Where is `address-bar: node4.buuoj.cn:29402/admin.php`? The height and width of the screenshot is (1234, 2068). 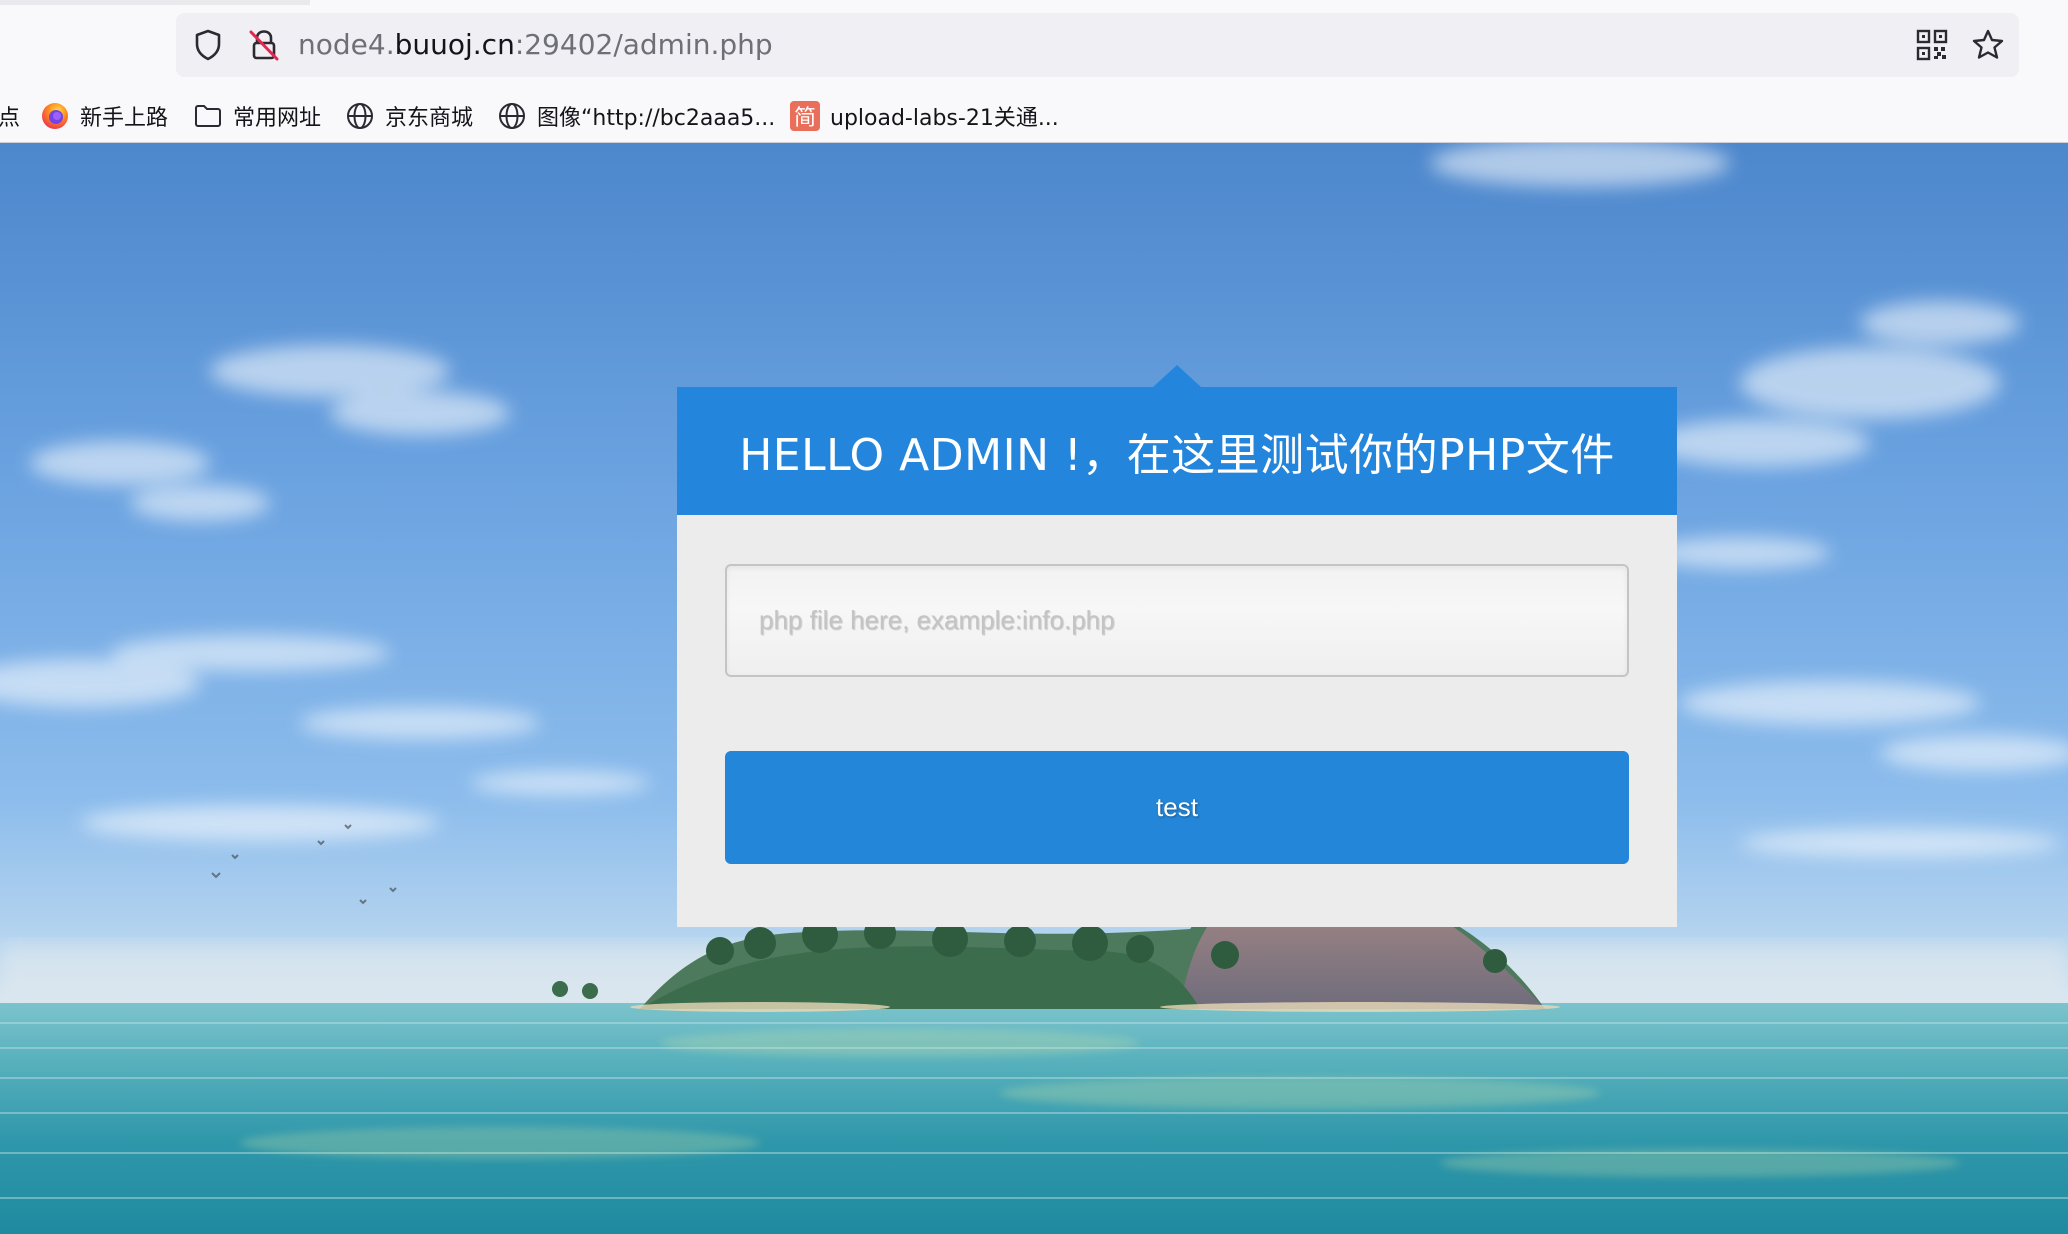 address-bar: node4.buuoj.cn:29402/admin.php is located at coordinates (1097, 45).